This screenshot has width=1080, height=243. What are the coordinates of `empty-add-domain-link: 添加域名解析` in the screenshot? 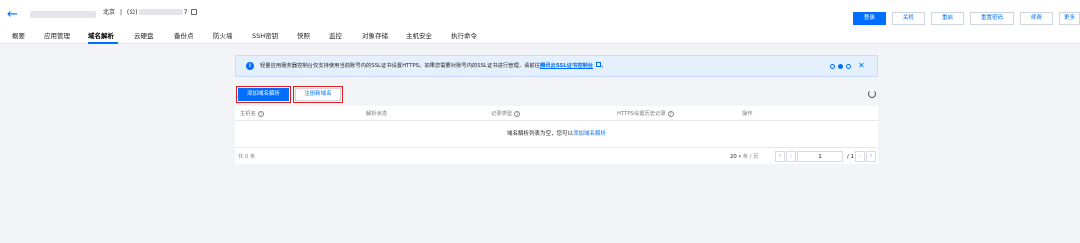 It's located at (589, 134).